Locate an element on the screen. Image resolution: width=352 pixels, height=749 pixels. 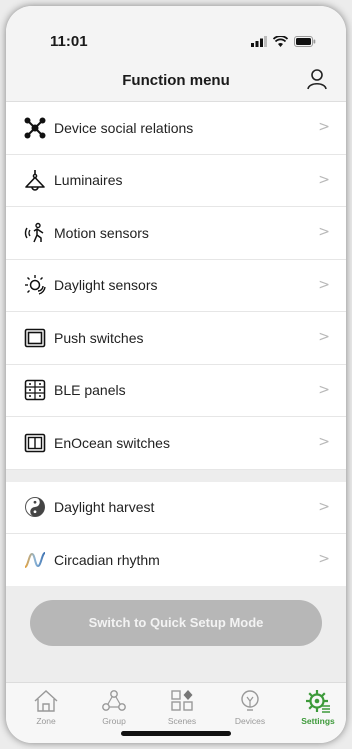
menu-item-label: Daylight harvest is located at coordinates (104, 507).